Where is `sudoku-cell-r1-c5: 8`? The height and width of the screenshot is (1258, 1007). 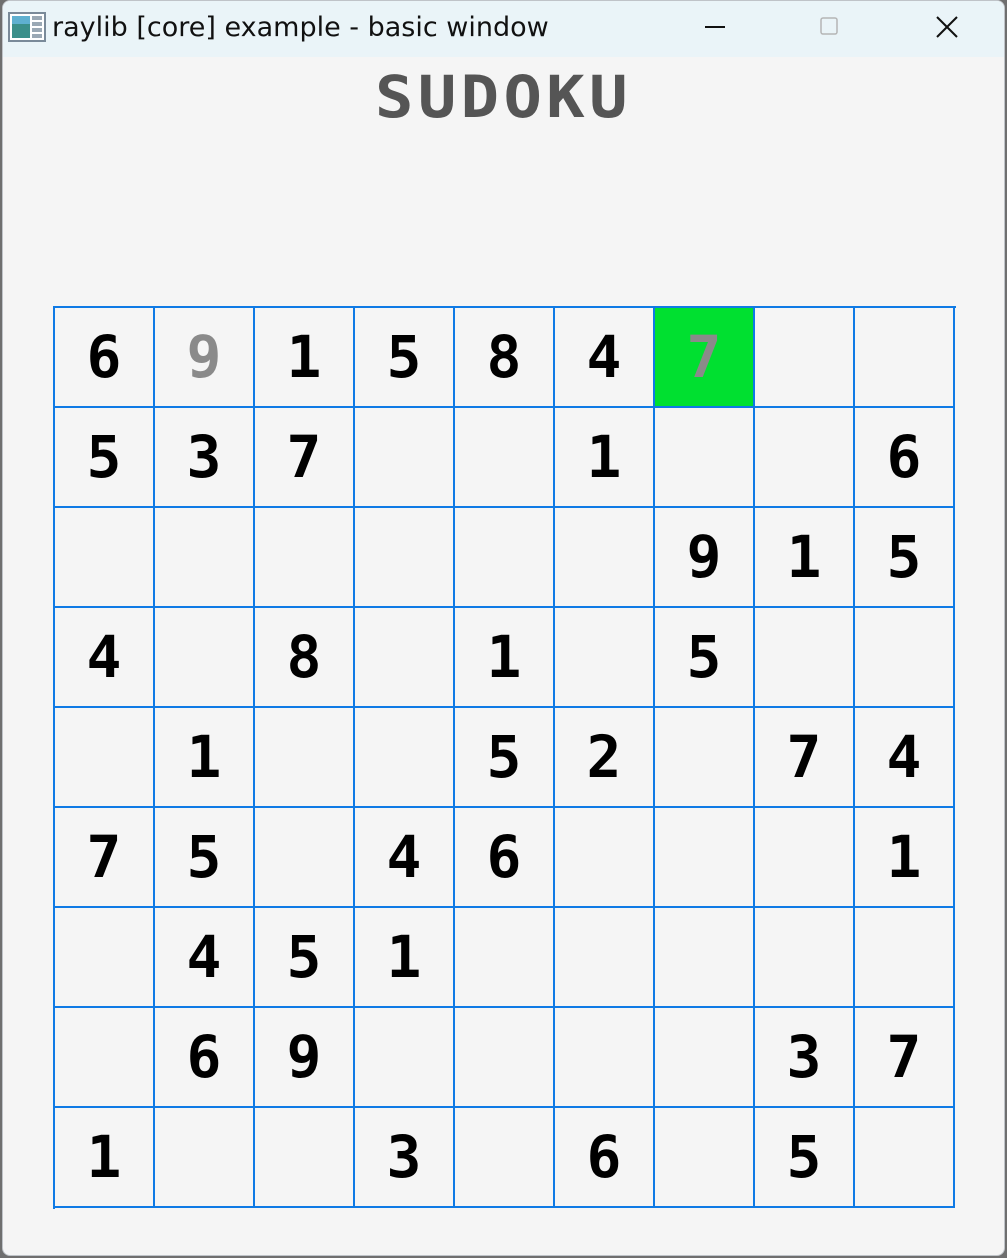
sudoku-cell-r1-c5: 8 is located at coordinates (505, 358).